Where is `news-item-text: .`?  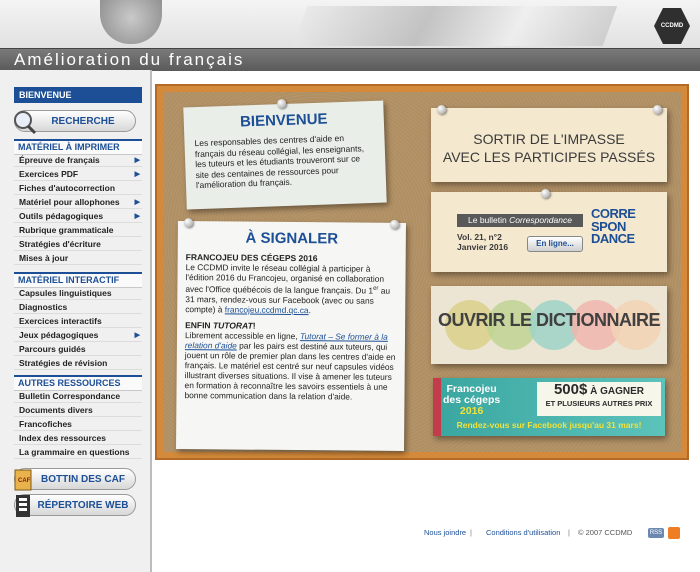 news-item-text: . is located at coordinates (309, 309).